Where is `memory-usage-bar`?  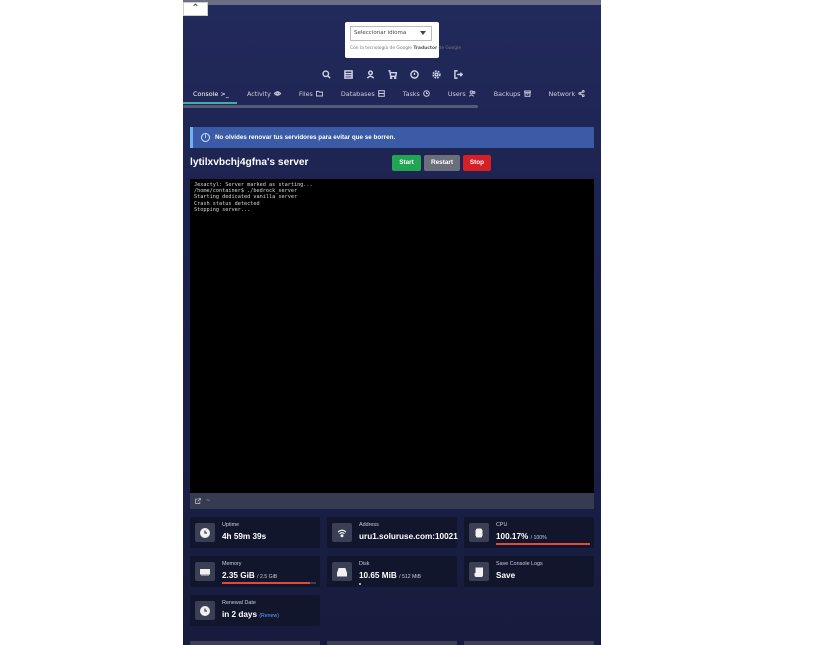 memory-usage-bar is located at coordinates (269, 583).